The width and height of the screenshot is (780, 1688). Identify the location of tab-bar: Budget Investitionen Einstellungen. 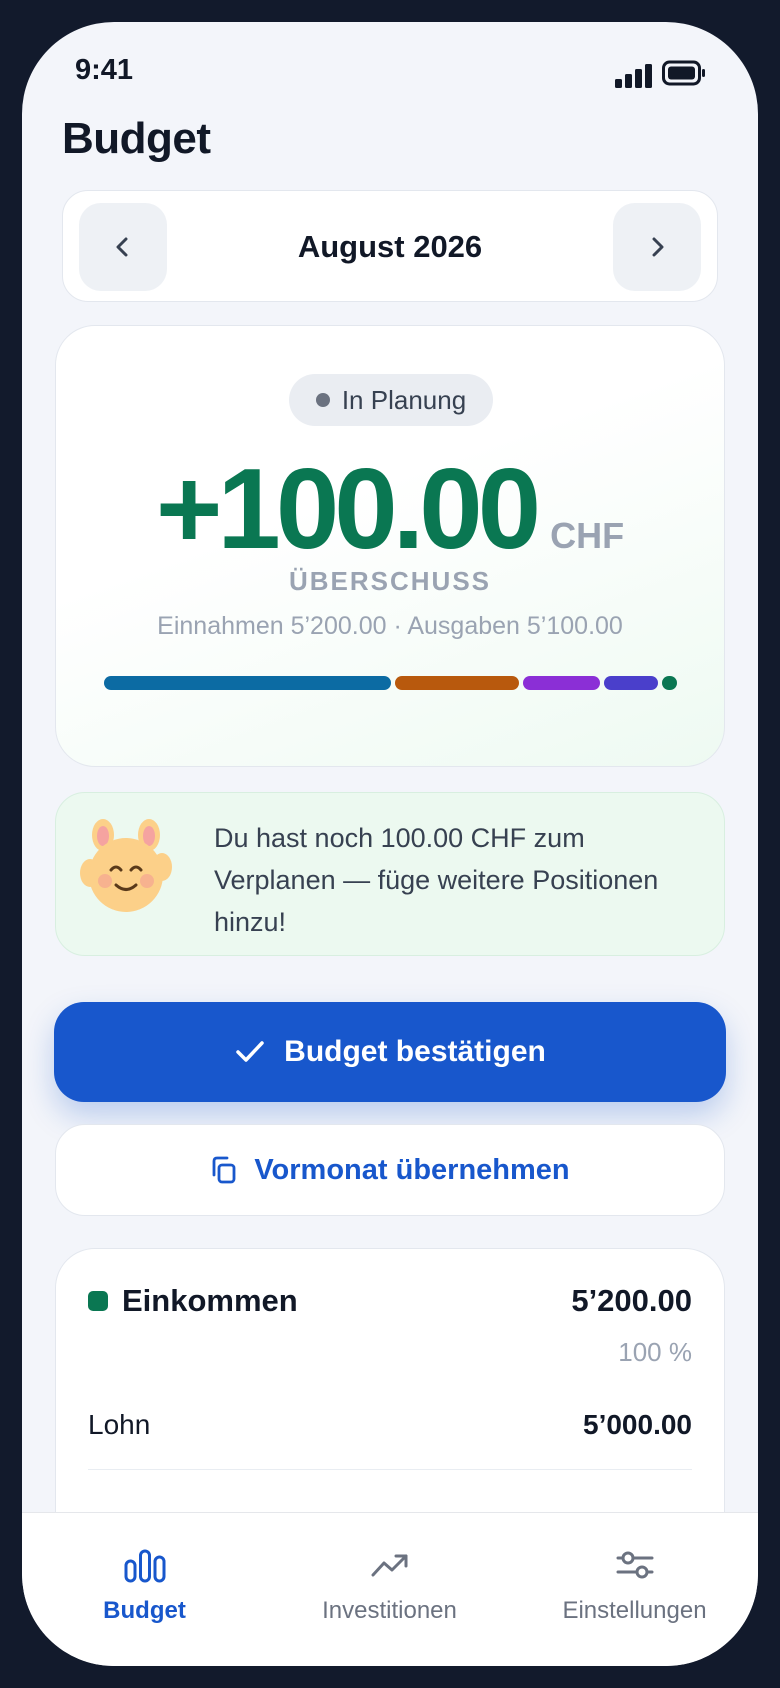
(390, 1589).